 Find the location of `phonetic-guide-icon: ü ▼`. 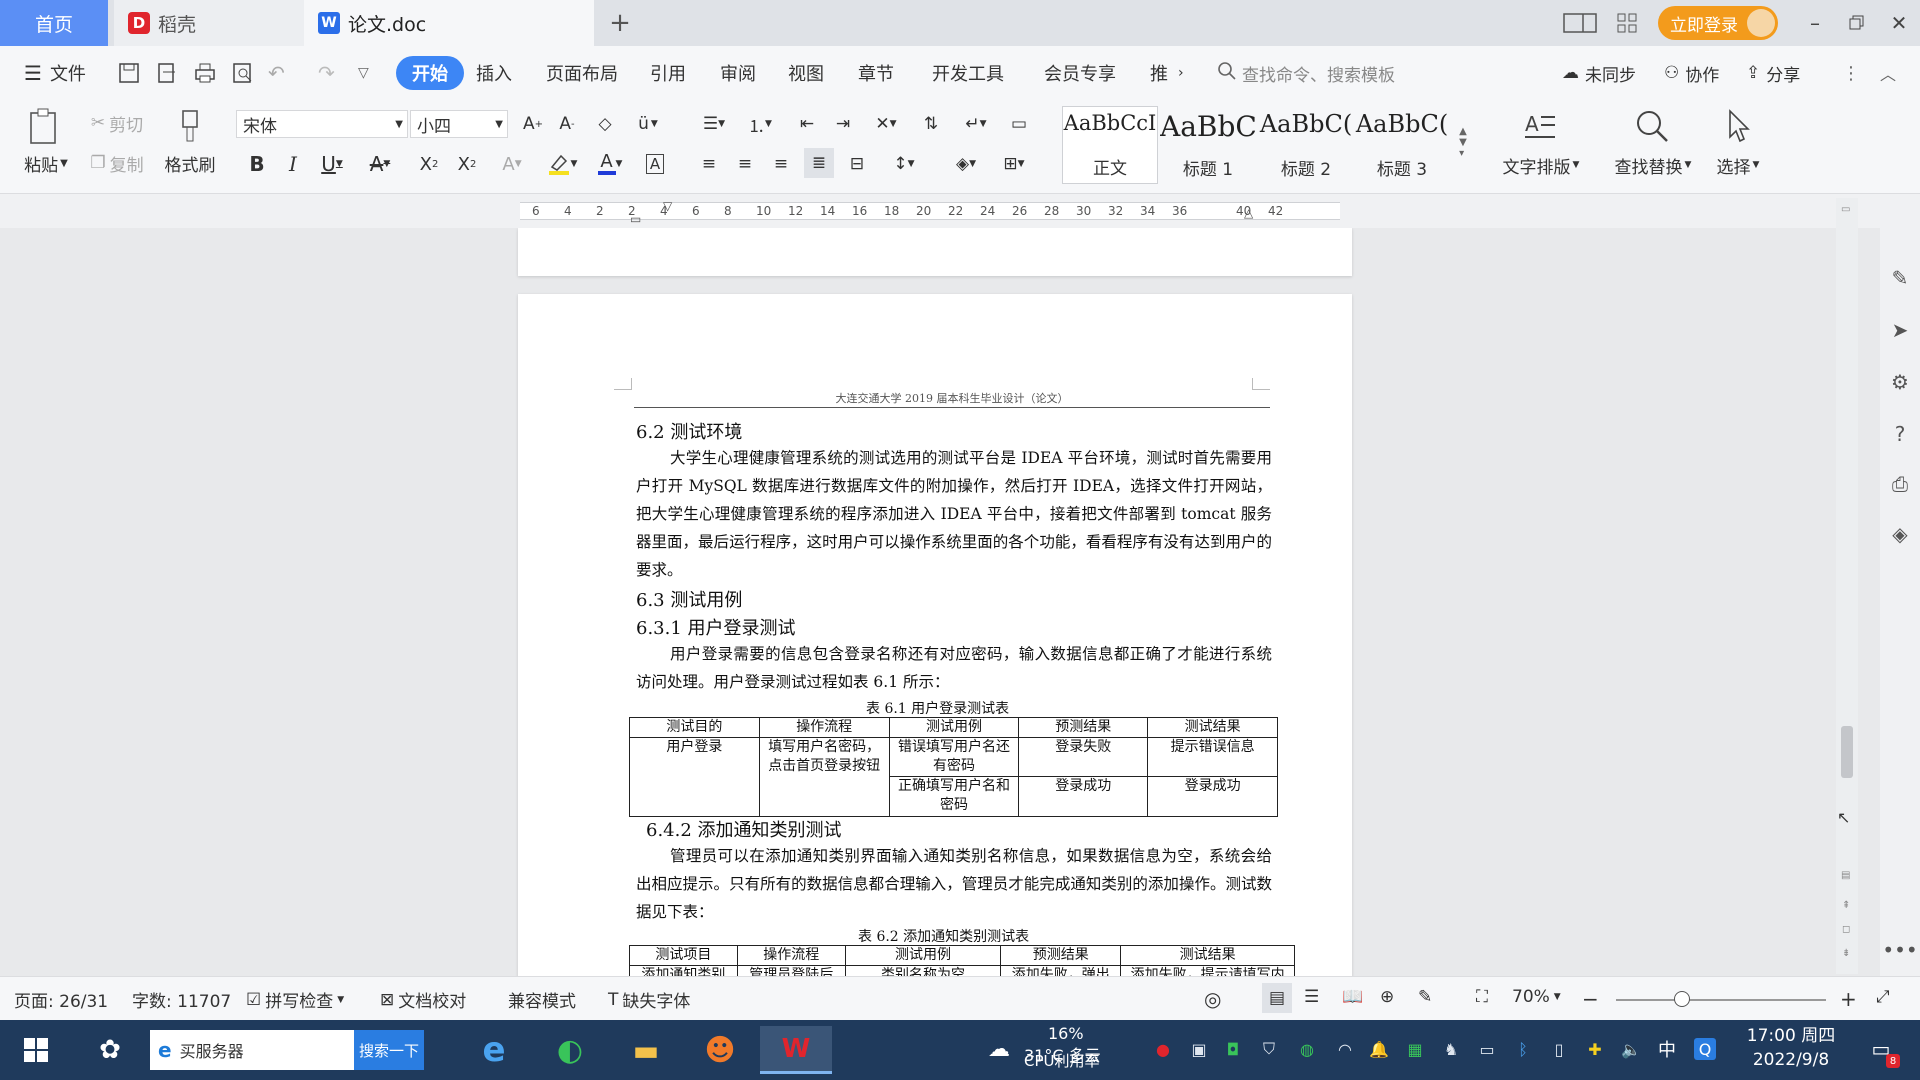

phonetic-guide-icon: ü ▼ is located at coordinates (648, 124).